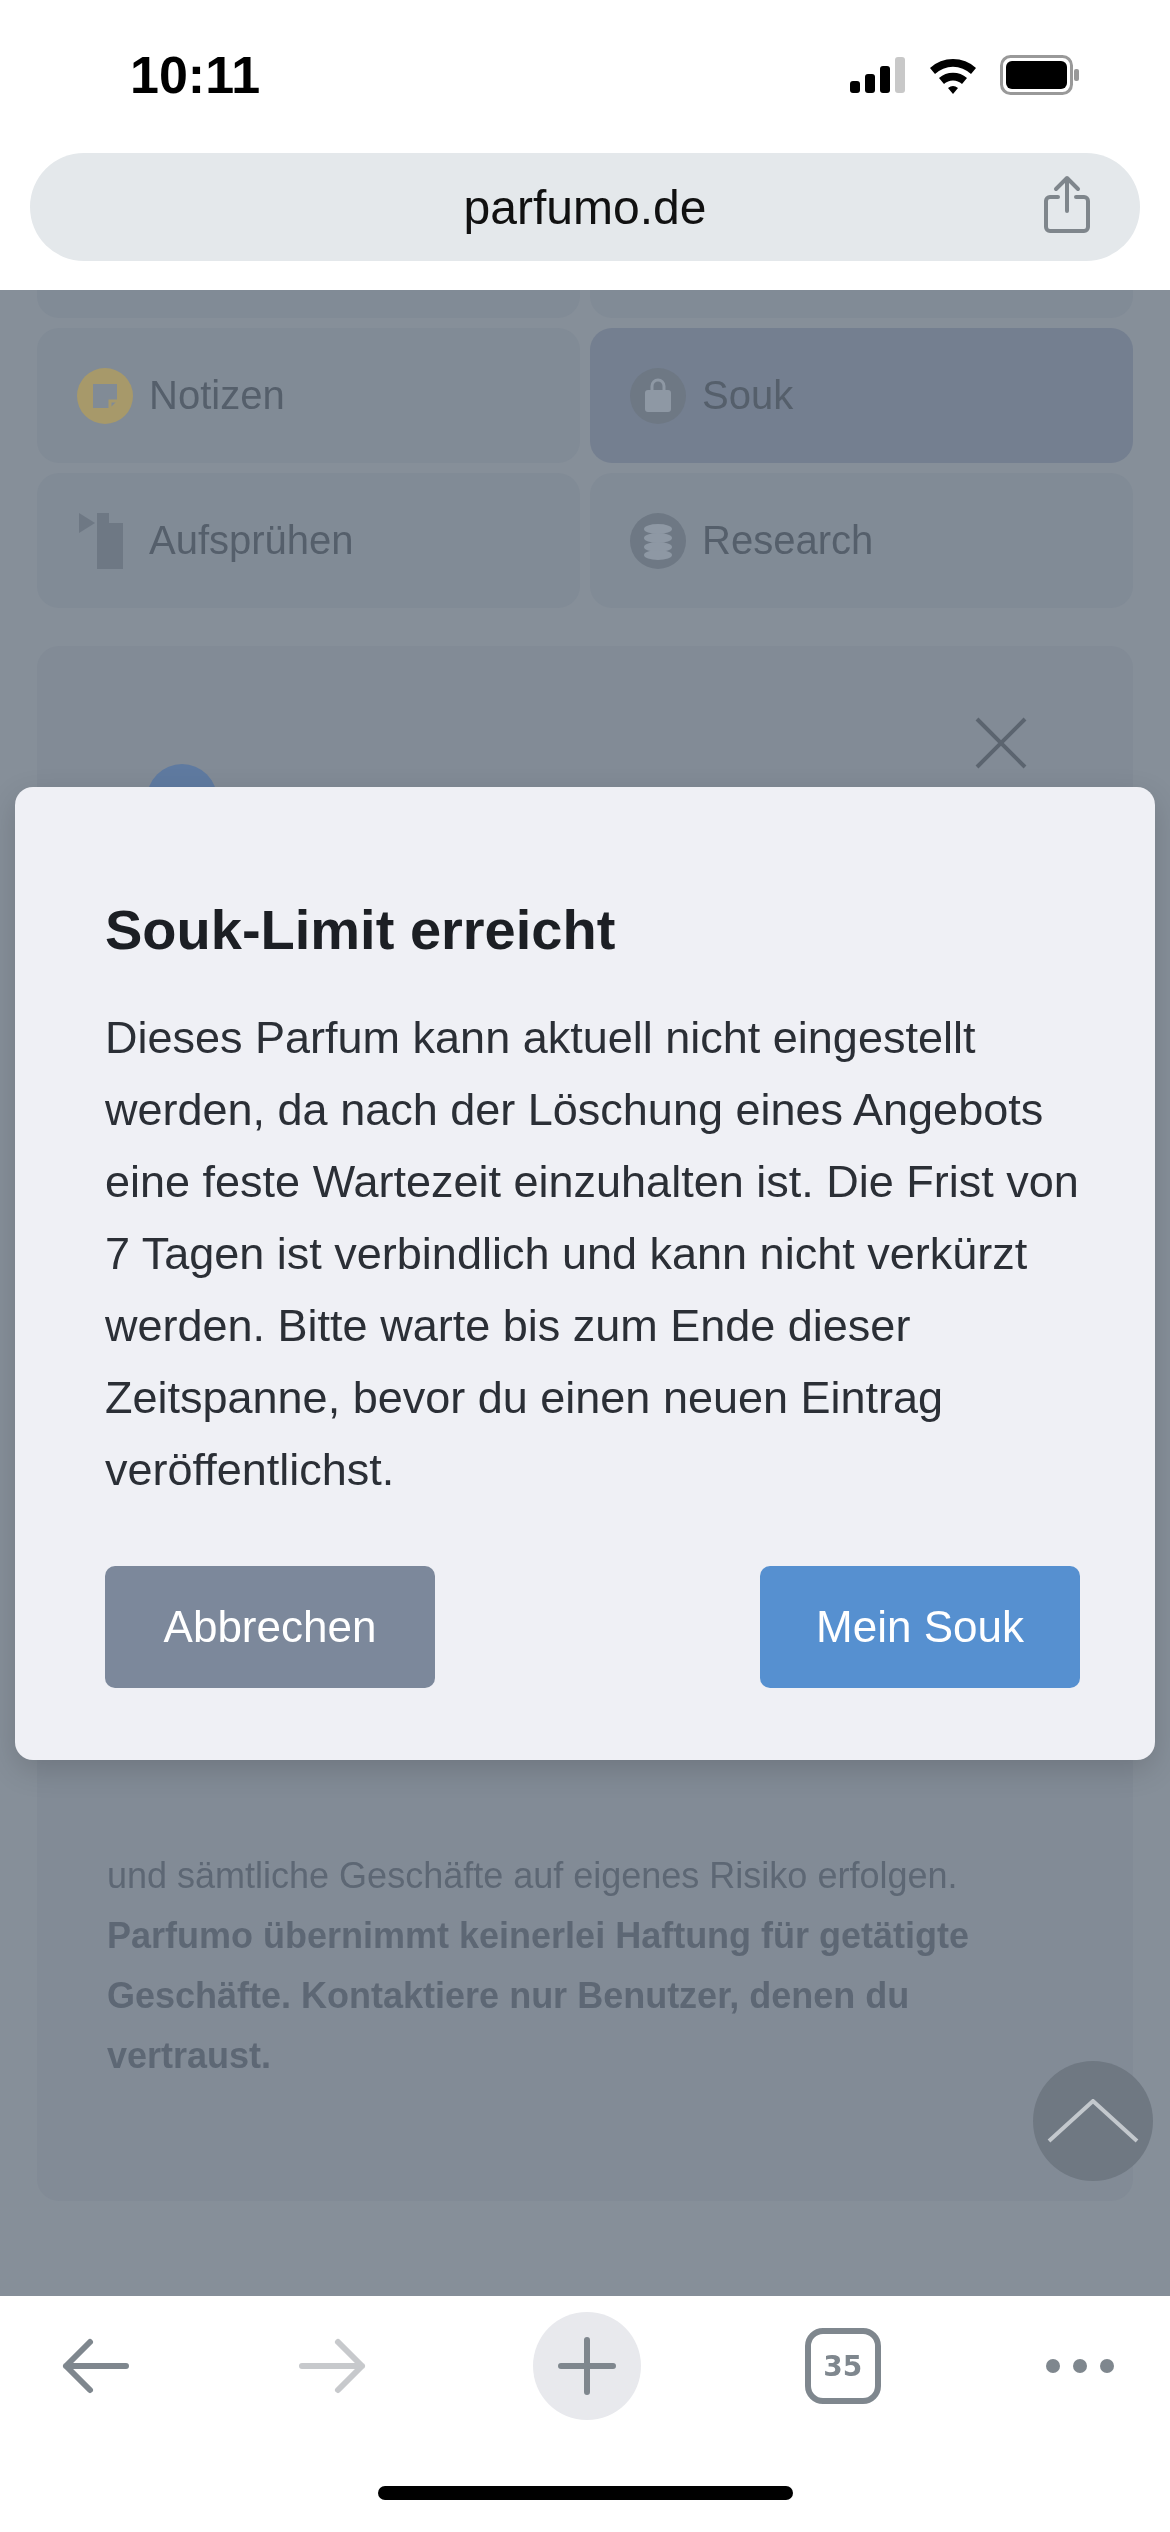  Describe the element at coordinates (1001, 743) in the screenshot. I see `close-icon` at that location.